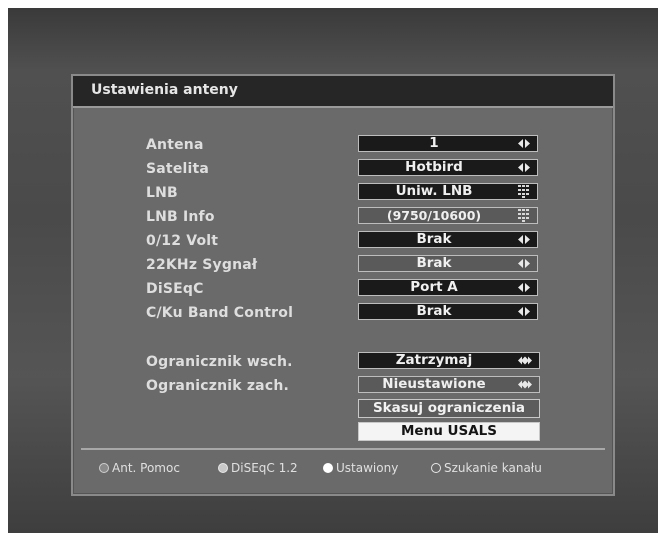 The width and height of the screenshot is (658, 533). What do you see at coordinates (434, 384) in the screenshot?
I see `limit-value-text: Nieustawione` at bounding box center [434, 384].